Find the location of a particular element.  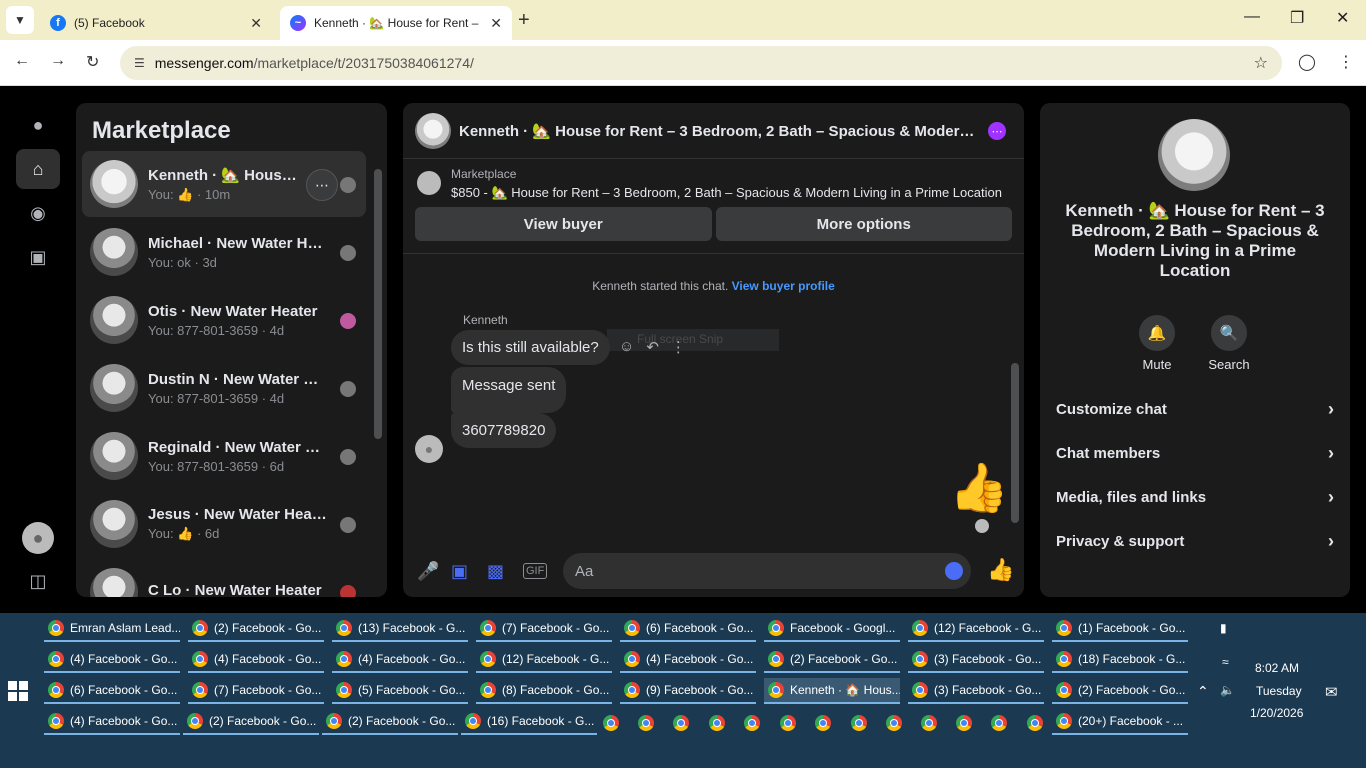

chat-members-row: Chat members › is located at coordinates (1195, 453).